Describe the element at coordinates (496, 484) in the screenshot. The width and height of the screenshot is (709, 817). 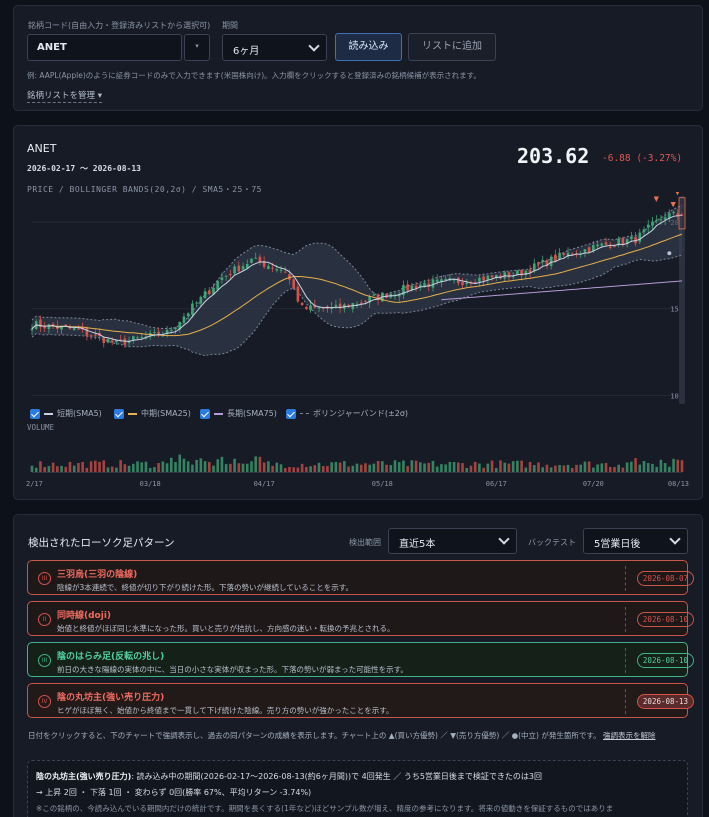
I see `x-tick-label: 06/17` at that location.